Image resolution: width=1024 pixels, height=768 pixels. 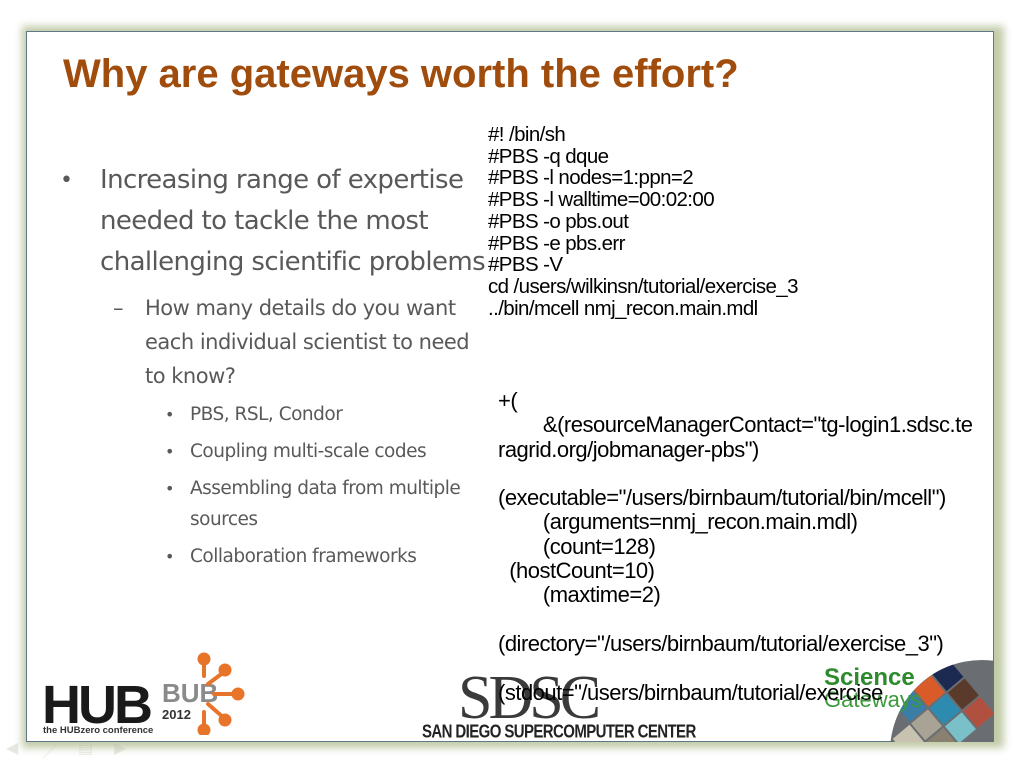 I want to click on bullet-text: PBS, RSL, Condor, so click(x=266, y=414).